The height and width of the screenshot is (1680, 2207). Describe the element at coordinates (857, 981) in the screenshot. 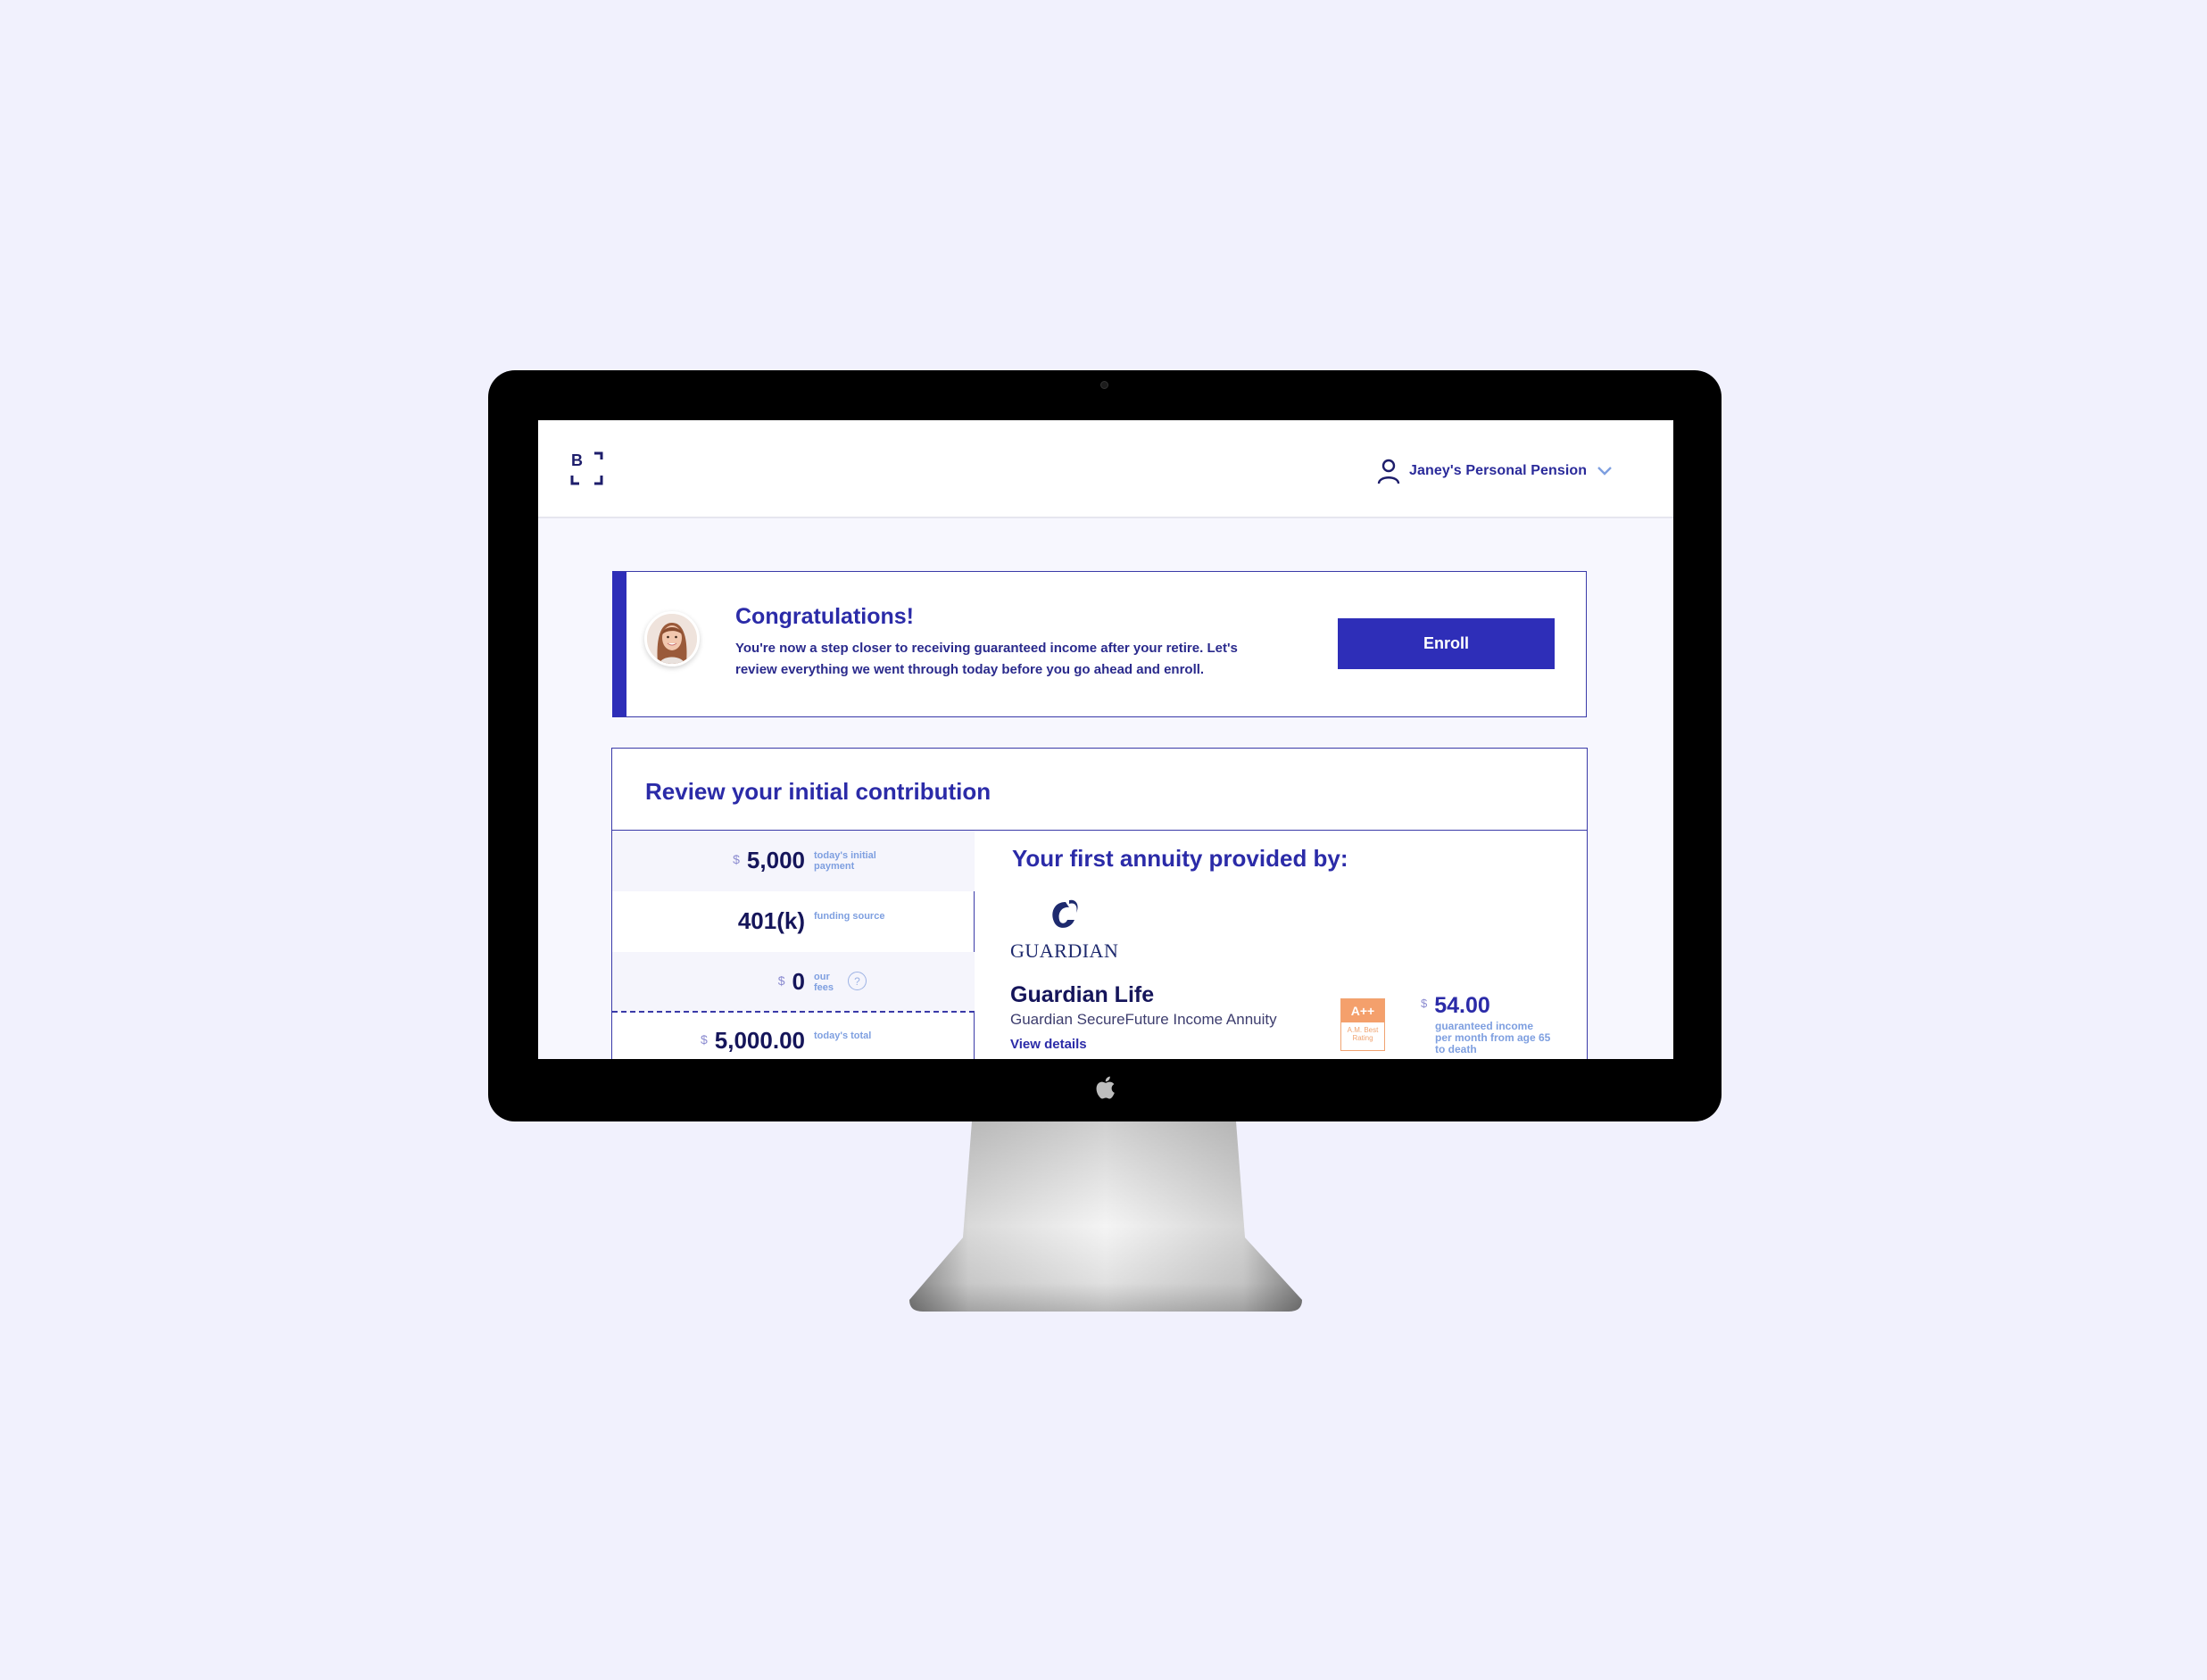

I see `help-icon: ?` at that location.